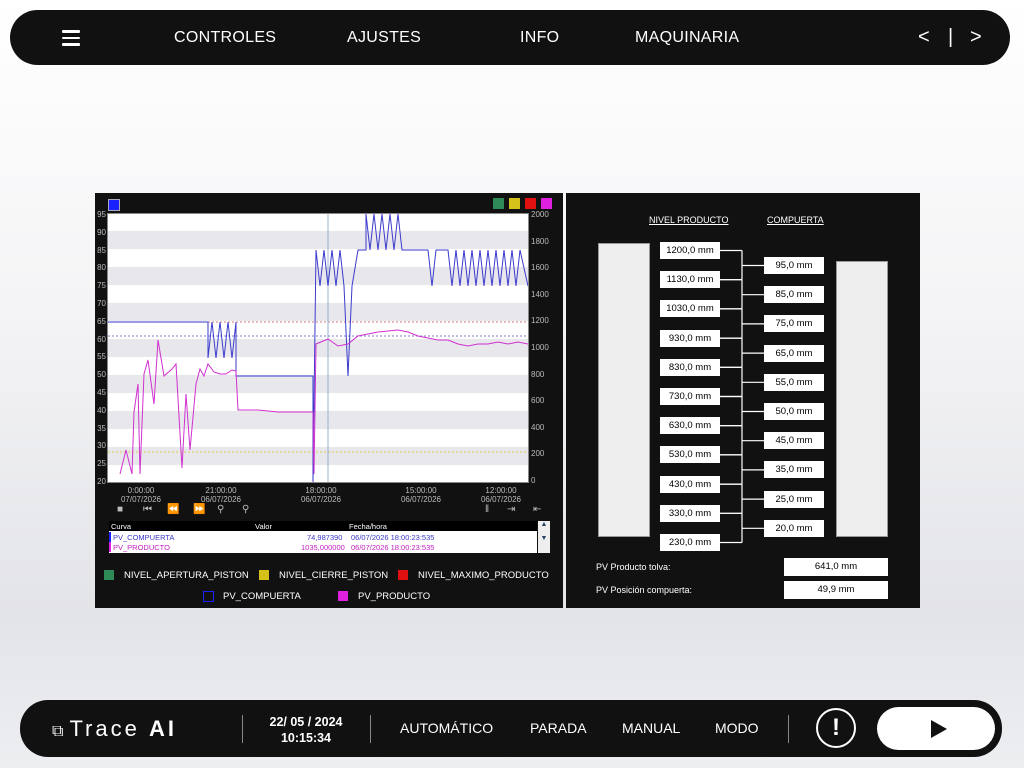  I want to click on product-level-box: 1200,0 mm, so click(690, 250).